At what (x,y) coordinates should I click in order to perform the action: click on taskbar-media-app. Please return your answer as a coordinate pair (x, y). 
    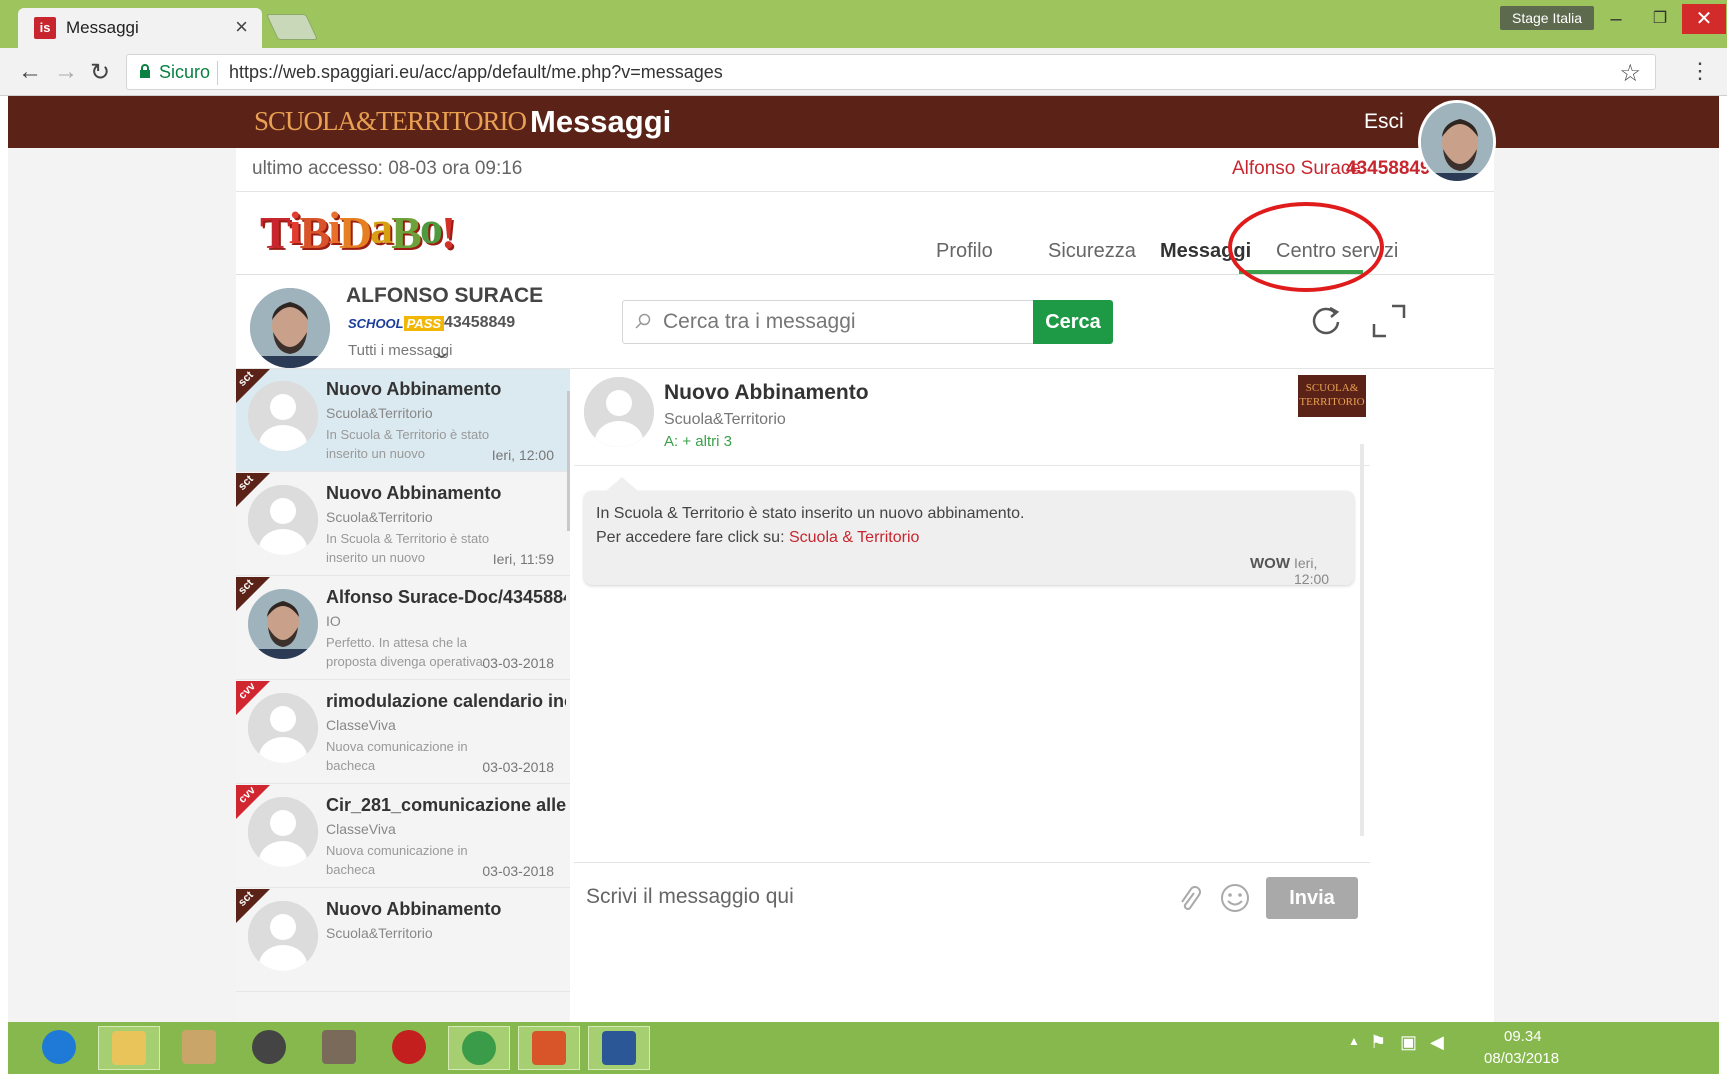
    Looking at the image, I should click on (199, 1048).